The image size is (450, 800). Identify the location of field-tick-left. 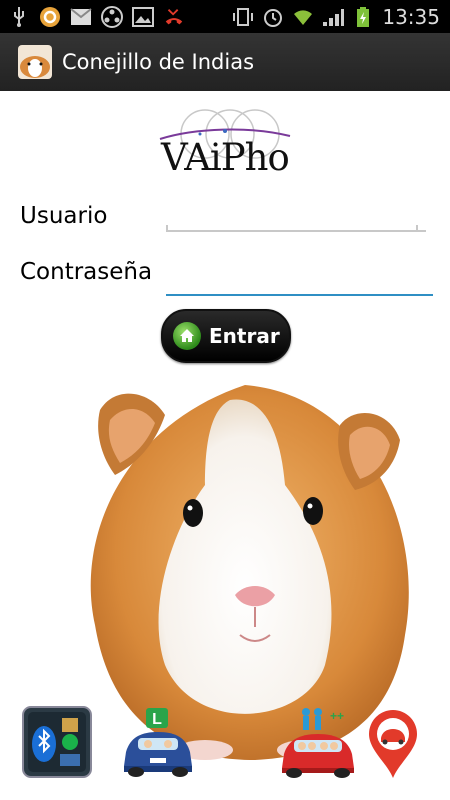
(167, 228).